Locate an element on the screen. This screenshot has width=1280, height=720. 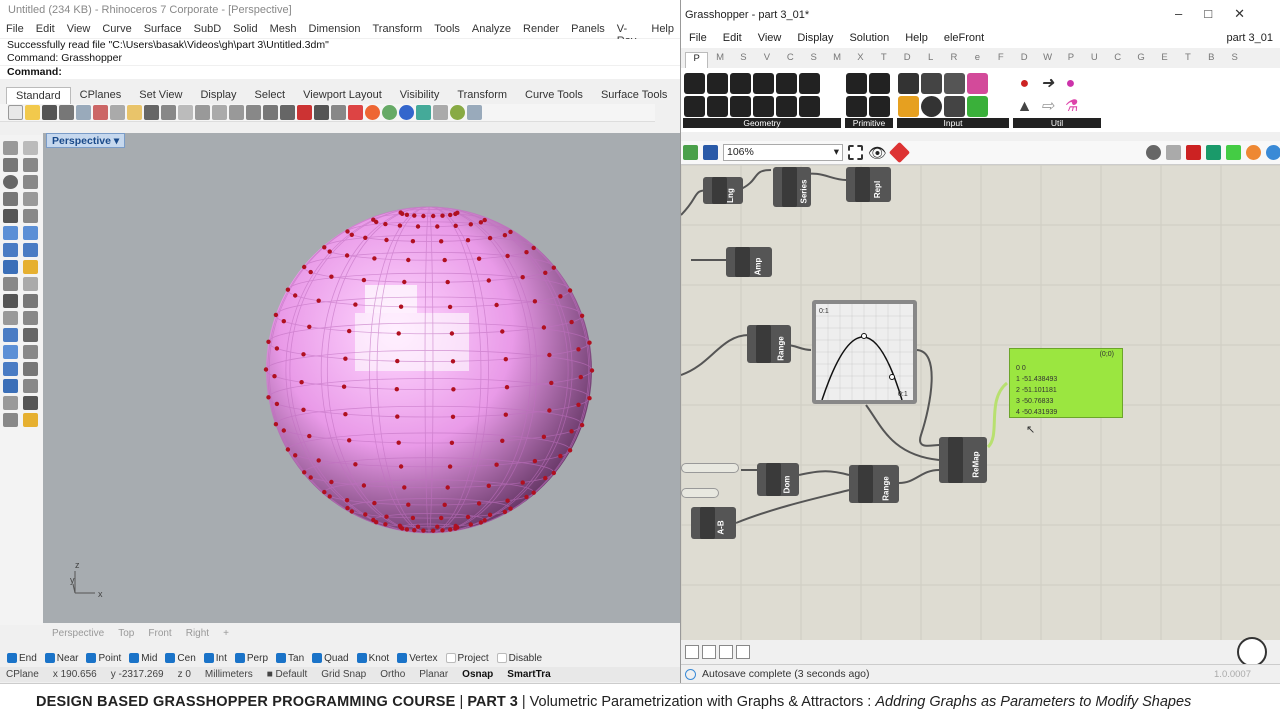
preview-off-icon is located at coordinates (1153, 152).